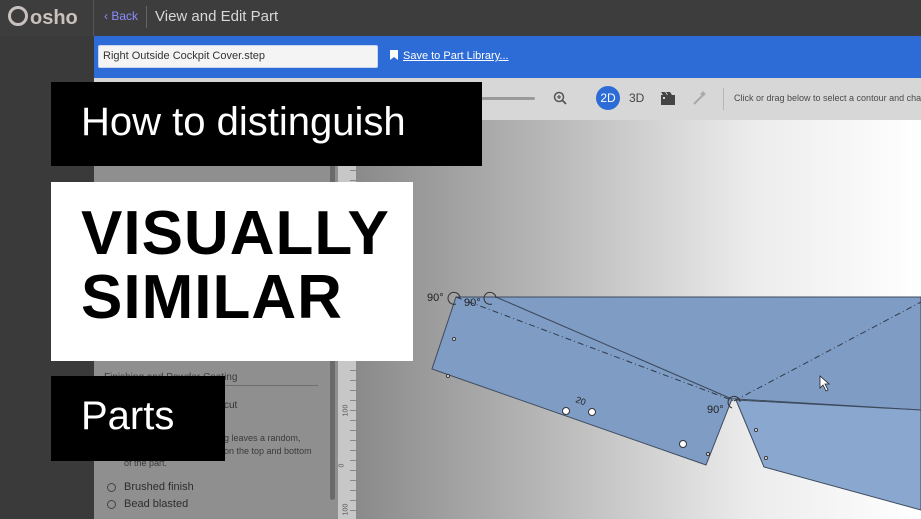 This screenshot has height=519, width=921. I want to click on header-separator, so click(146, 17).